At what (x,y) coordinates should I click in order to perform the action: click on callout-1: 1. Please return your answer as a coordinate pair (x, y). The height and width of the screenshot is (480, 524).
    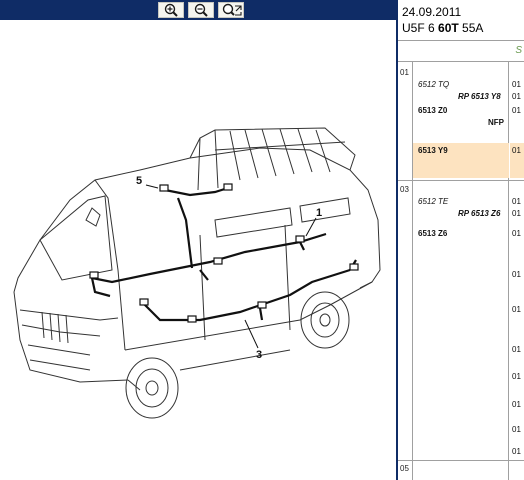
    Looking at the image, I should click on (319, 213).